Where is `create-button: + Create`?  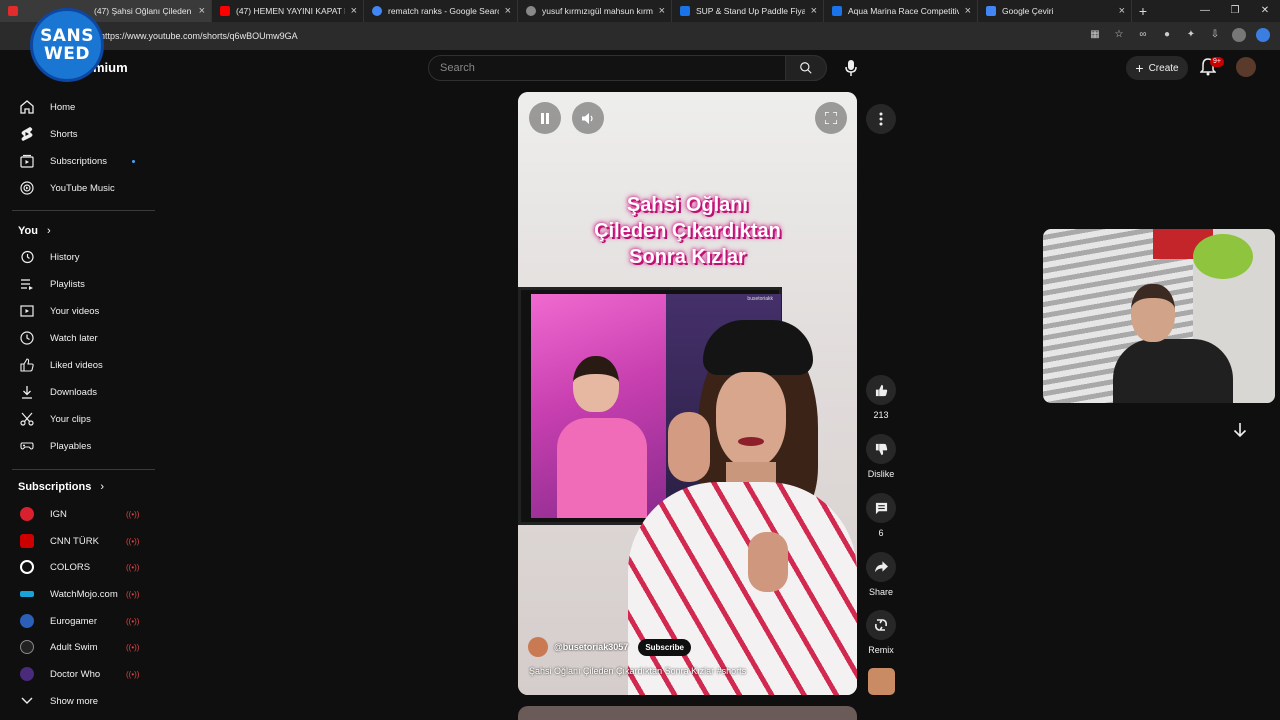 create-button: + Create is located at coordinates (1157, 68).